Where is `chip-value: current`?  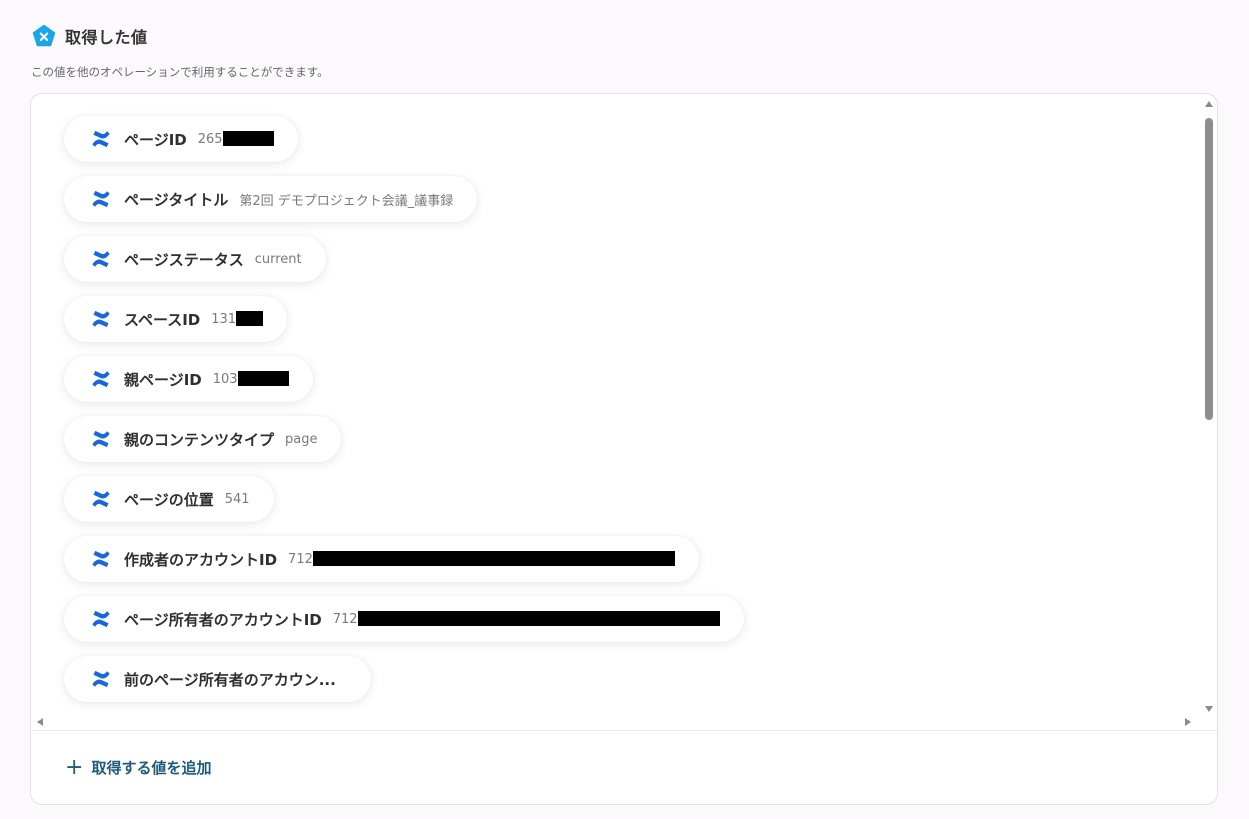
chip-value: current is located at coordinates (278, 259).